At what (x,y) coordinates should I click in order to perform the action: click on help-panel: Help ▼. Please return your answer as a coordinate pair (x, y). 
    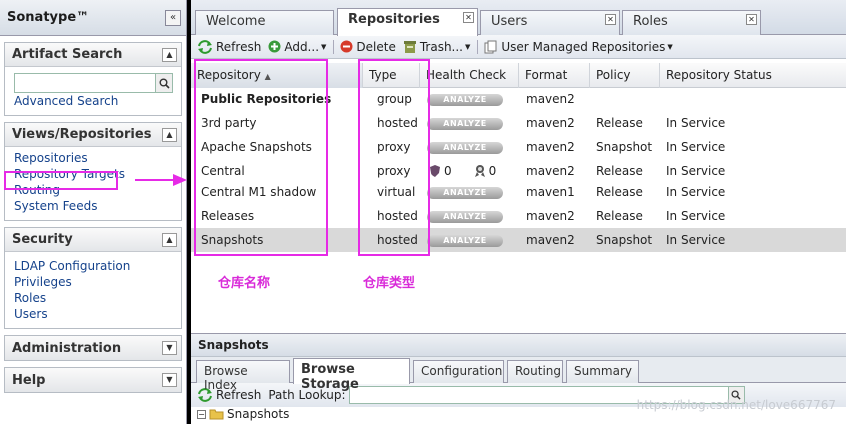
    Looking at the image, I should click on (93, 380).